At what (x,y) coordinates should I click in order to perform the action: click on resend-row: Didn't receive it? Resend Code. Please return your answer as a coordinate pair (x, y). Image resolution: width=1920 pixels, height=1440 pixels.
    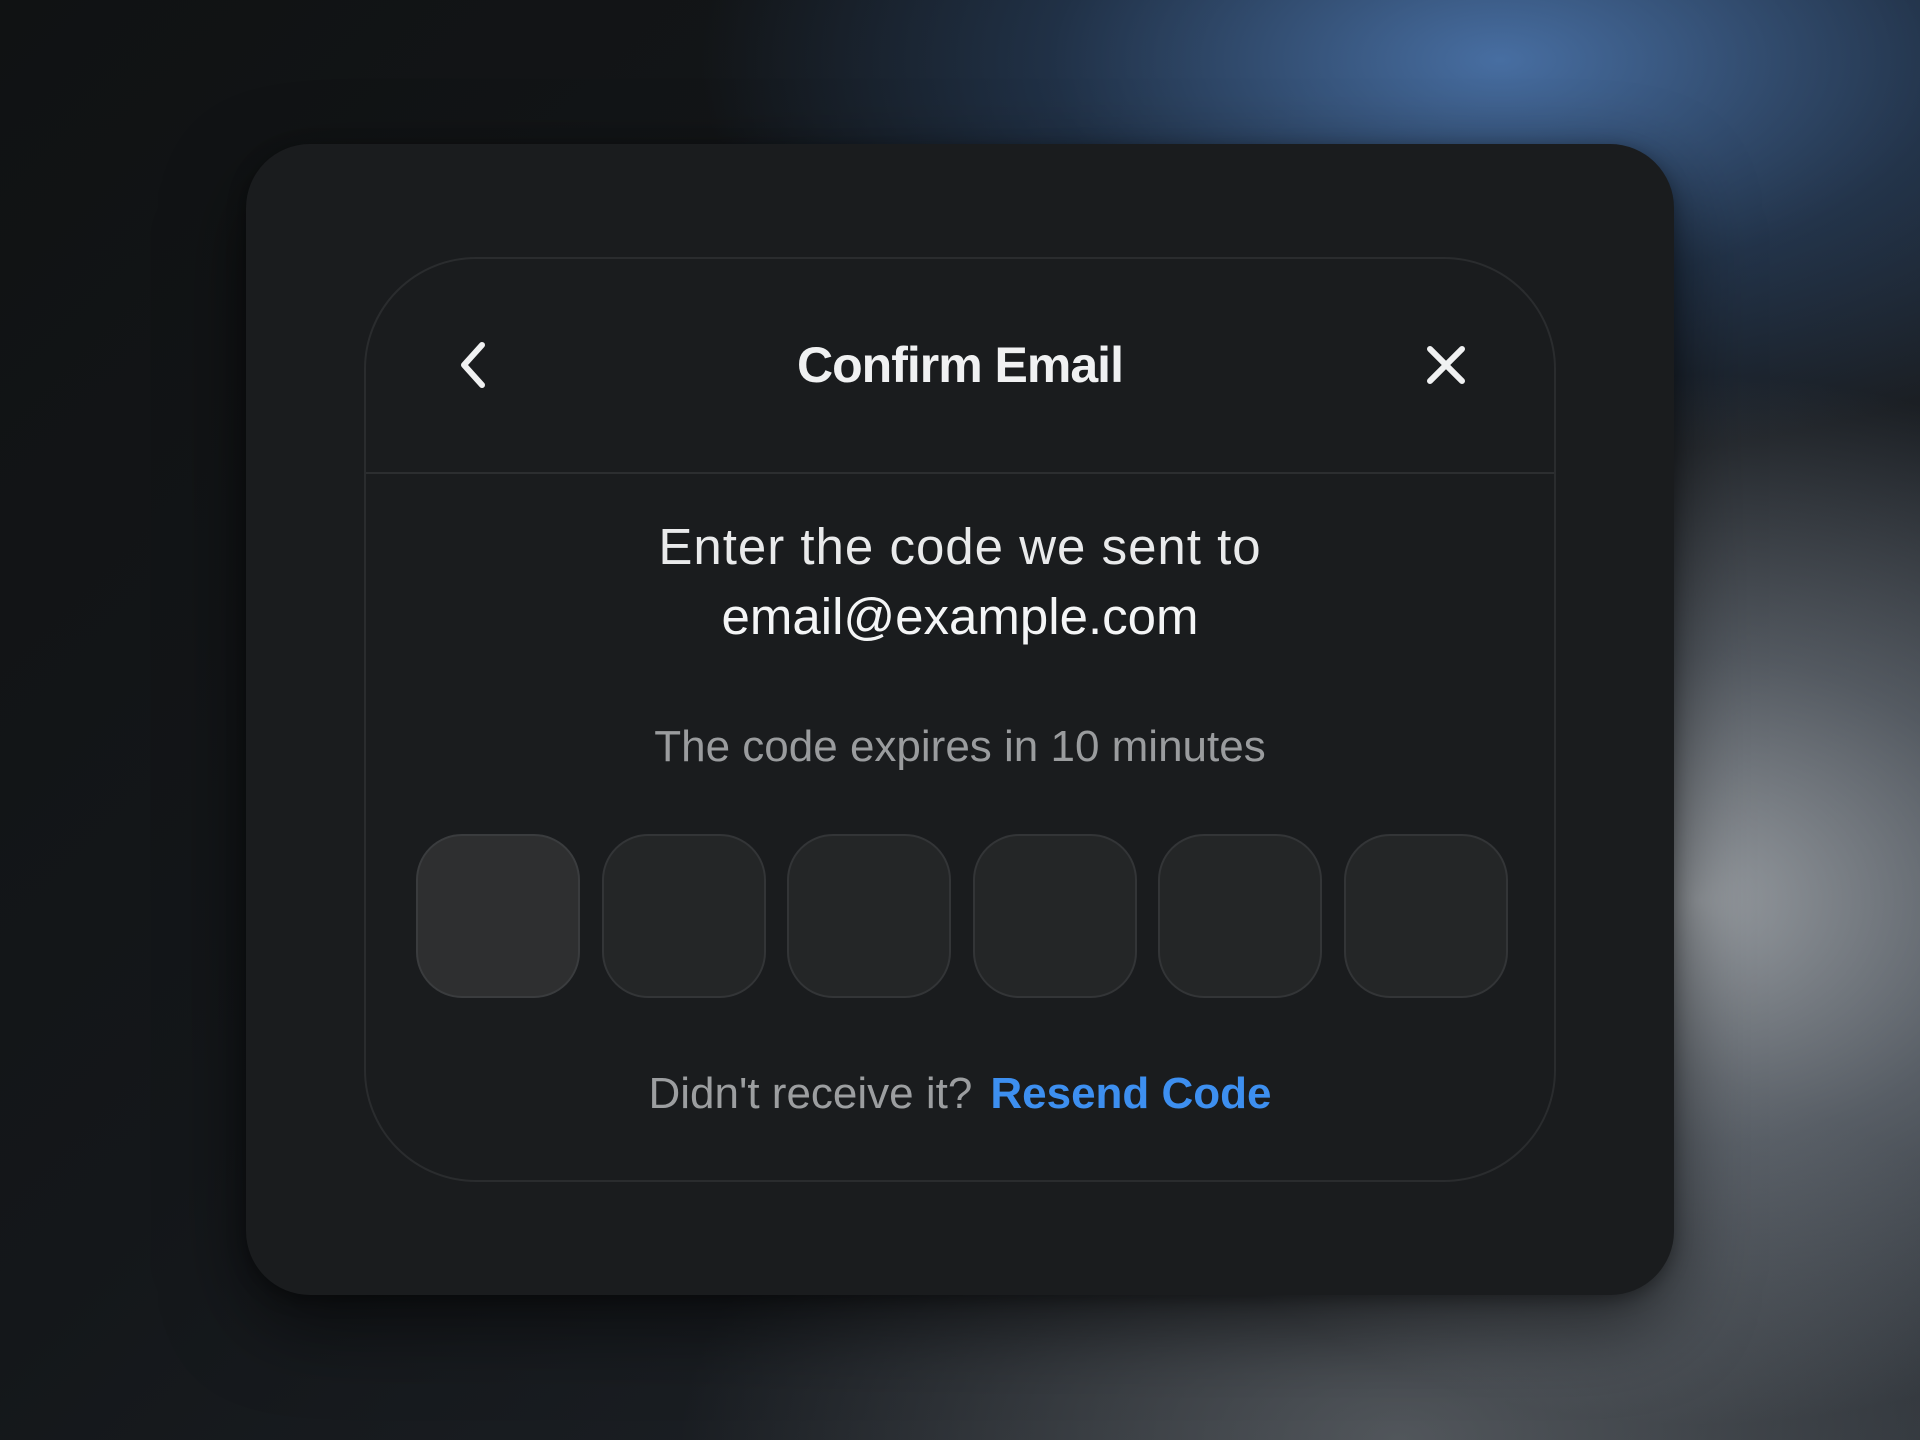
    Looking at the image, I should click on (960, 1094).